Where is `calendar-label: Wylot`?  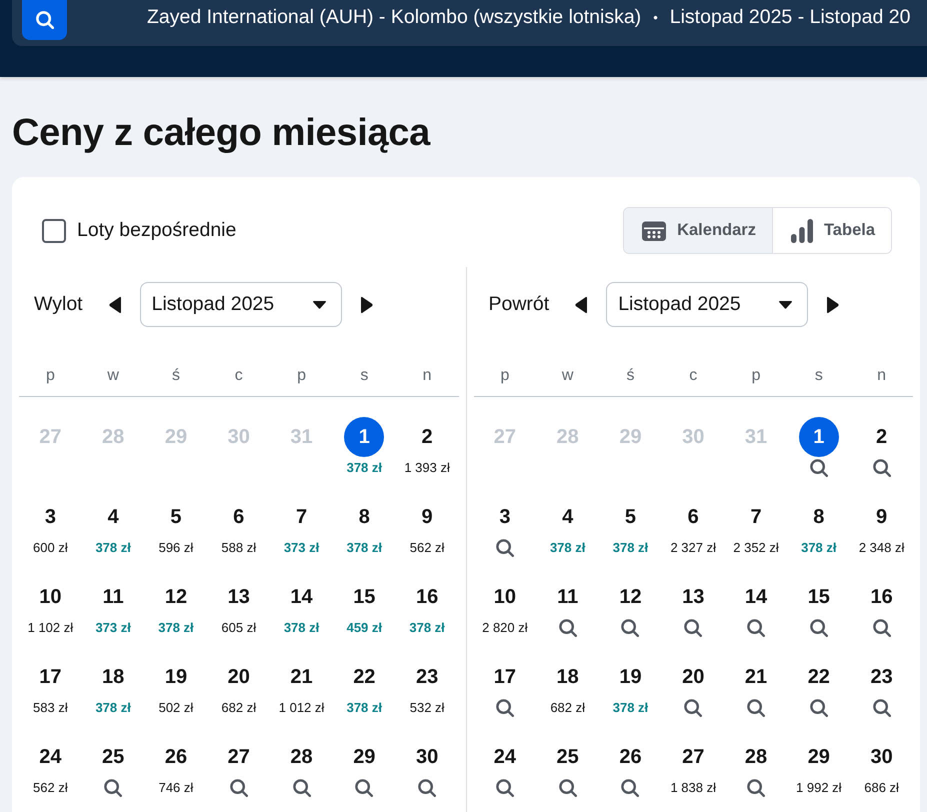 calendar-label: Wylot is located at coordinates (58, 304).